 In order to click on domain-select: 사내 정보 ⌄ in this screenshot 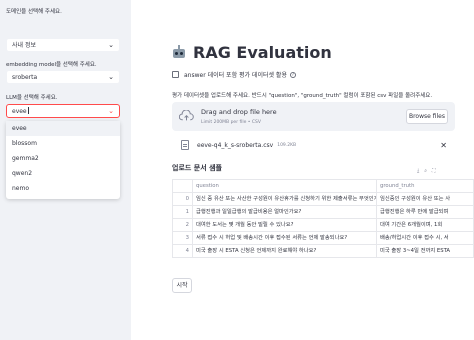, I will do `click(63, 45)`.